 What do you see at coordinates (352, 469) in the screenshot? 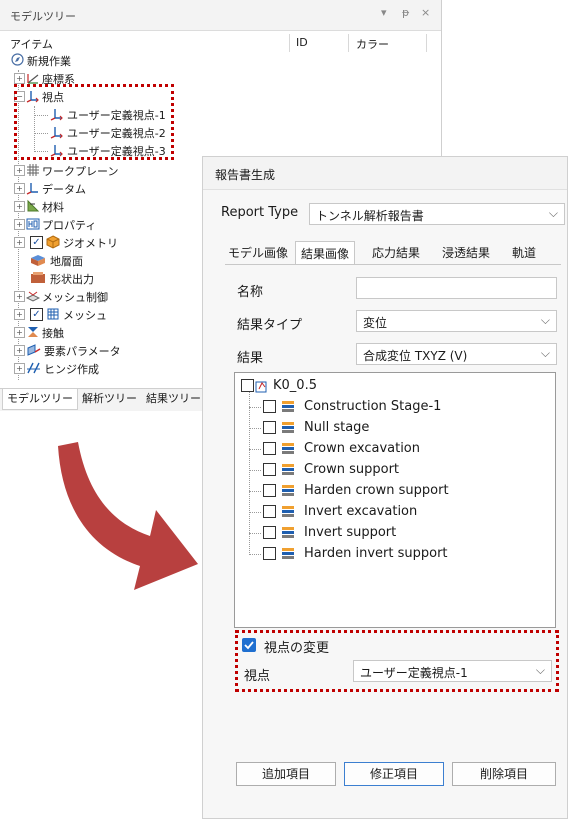
I see `stage-label: Crown support` at bounding box center [352, 469].